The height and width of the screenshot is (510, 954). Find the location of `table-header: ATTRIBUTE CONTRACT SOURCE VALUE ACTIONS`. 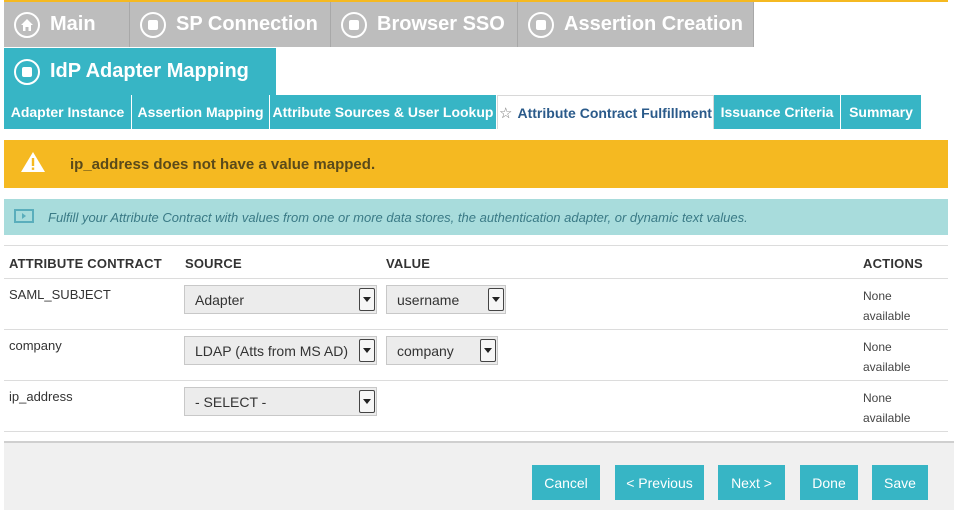

table-header: ATTRIBUTE CONTRACT SOURCE VALUE ACTIONS is located at coordinates (476, 262).